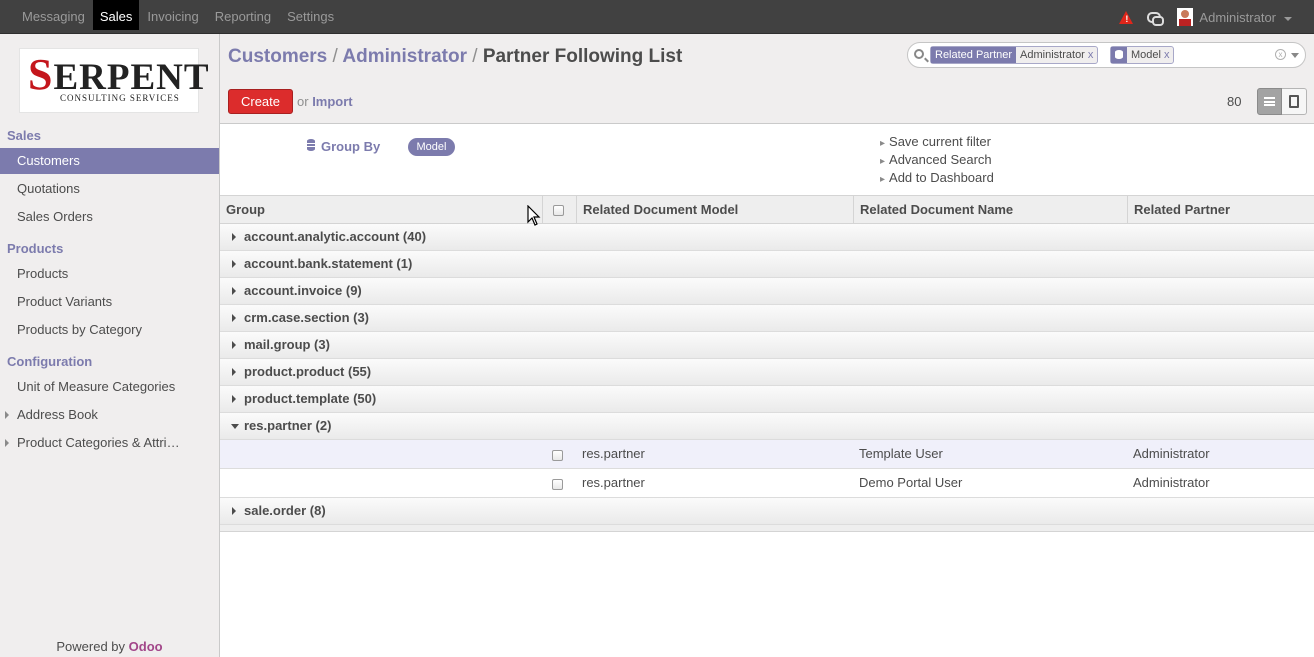 This screenshot has height=657, width=1314. I want to click on powered-by-text: Powered by, so click(92, 646).